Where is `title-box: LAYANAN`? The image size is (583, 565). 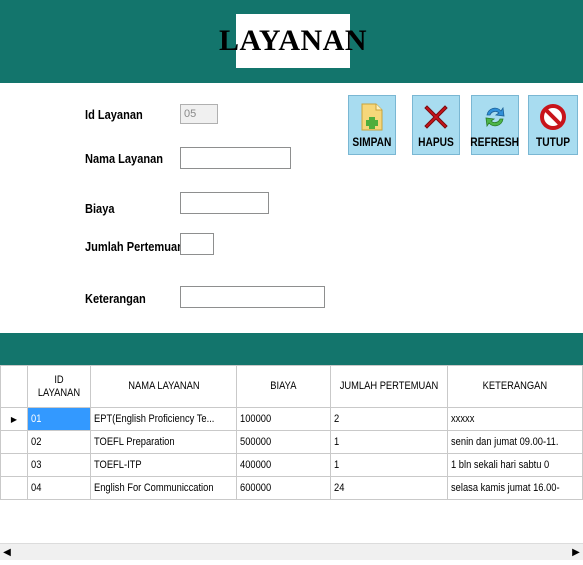 title-box: LAYANAN is located at coordinates (293, 41).